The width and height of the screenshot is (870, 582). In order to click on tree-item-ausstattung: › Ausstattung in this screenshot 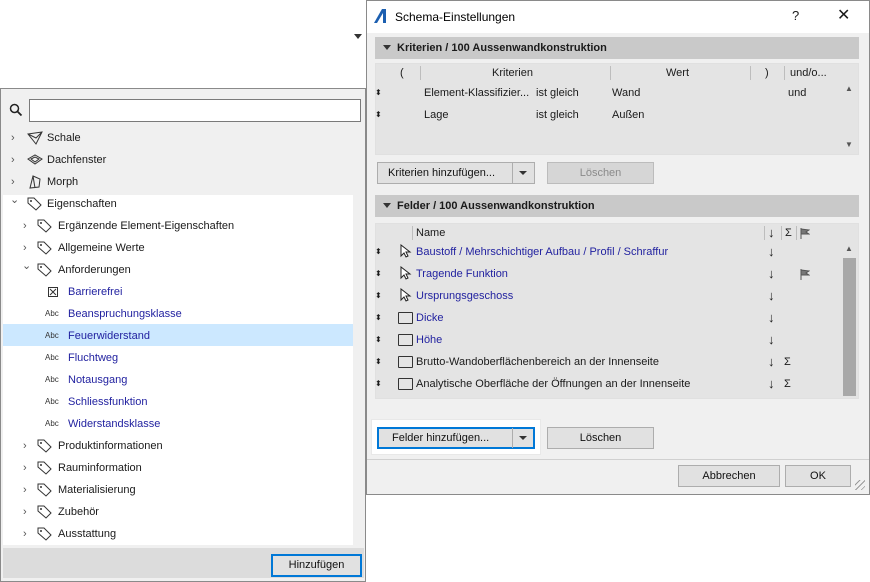, I will do `click(176, 534)`.